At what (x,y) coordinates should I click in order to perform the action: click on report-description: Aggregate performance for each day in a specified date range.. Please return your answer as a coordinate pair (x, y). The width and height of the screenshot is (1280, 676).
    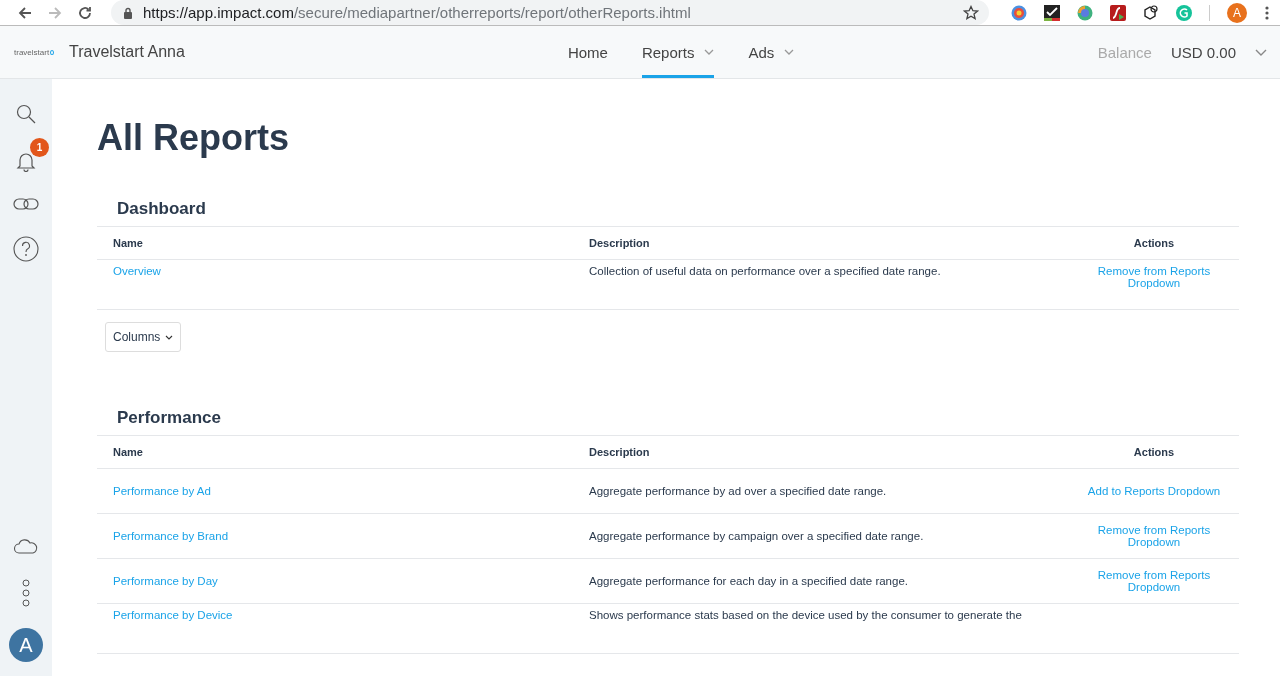
    Looking at the image, I should click on (748, 581).